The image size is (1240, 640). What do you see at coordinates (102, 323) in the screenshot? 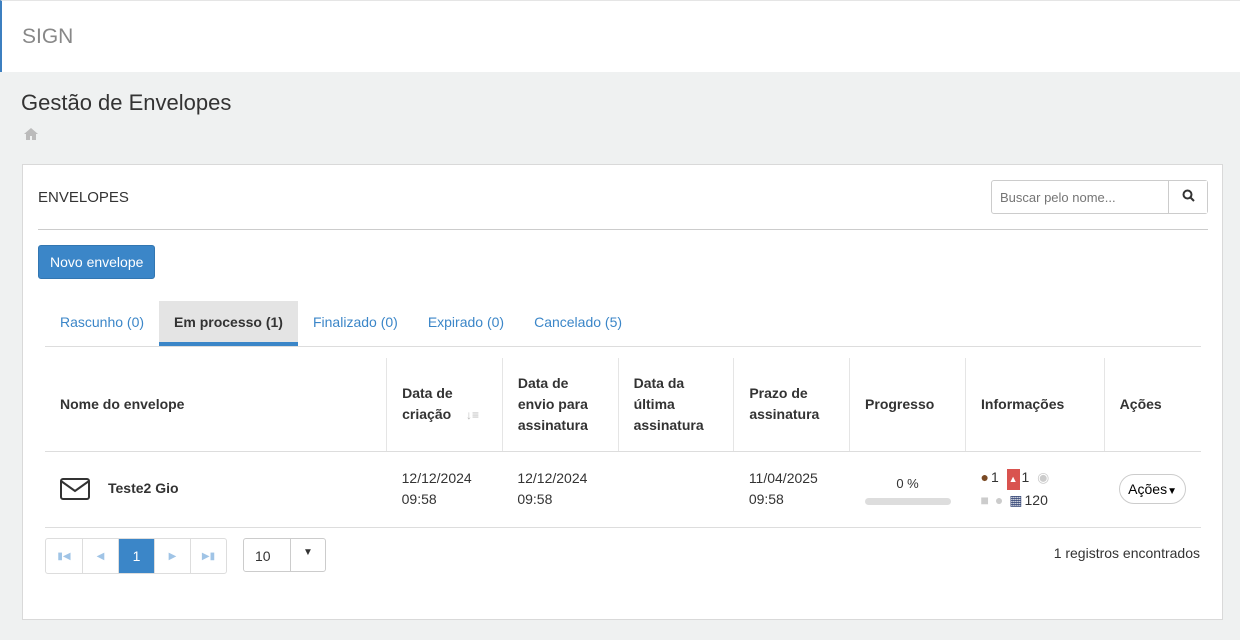
I see `tab-rascunho: Rascunho (0)` at bounding box center [102, 323].